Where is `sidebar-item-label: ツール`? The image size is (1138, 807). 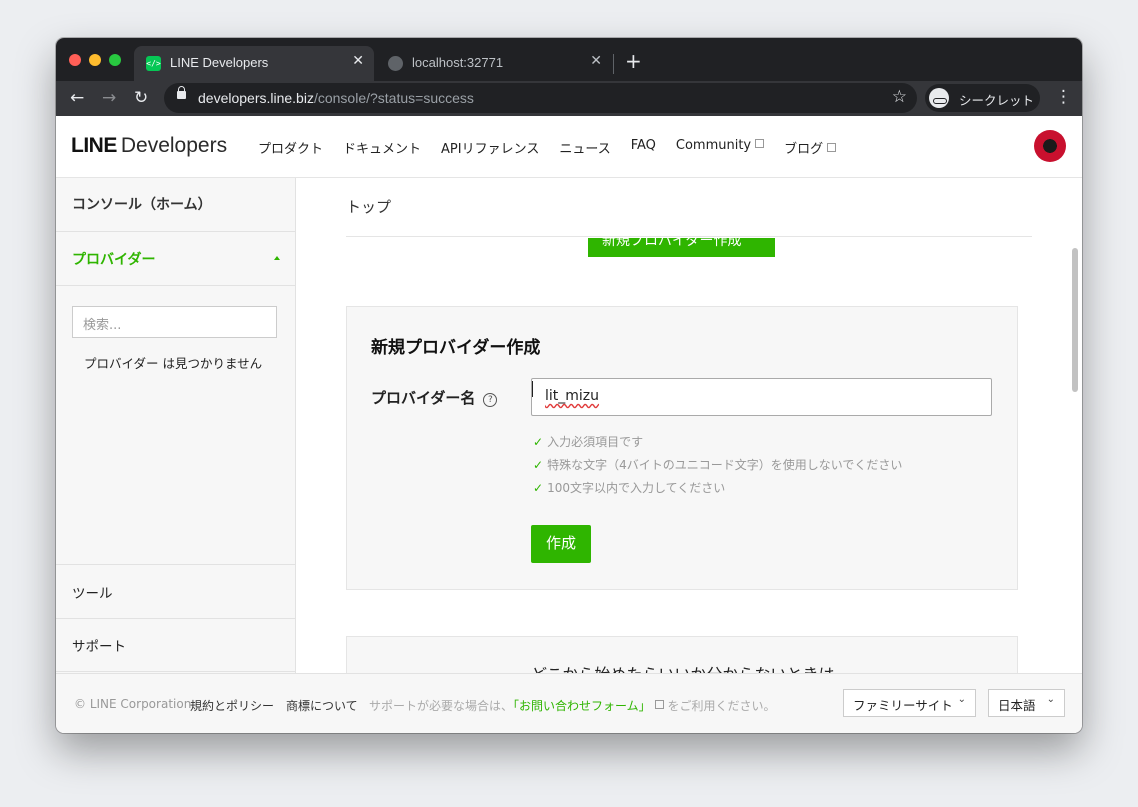
sidebar-item-label: ツール is located at coordinates (92, 594).